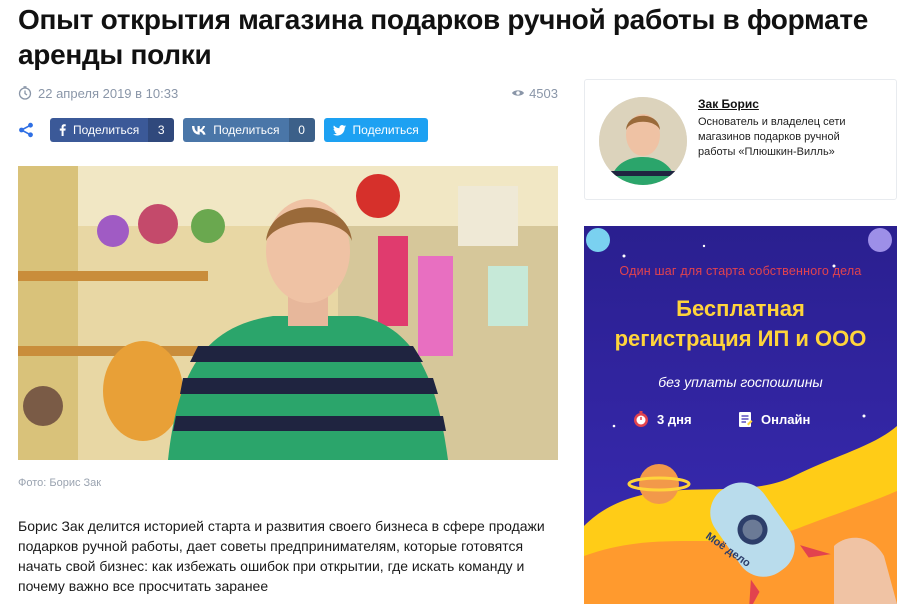 The height and width of the screenshot is (604, 900). Describe the element at coordinates (385, 130) in the screenshot. I see `twitter-share-label: Поделиться` at that location.